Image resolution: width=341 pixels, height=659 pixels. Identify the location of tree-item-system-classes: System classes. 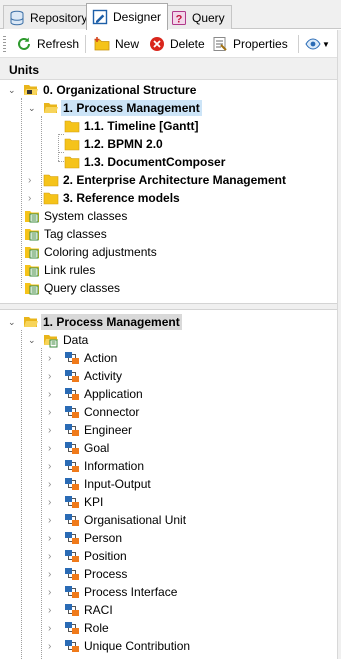
(76, 216).